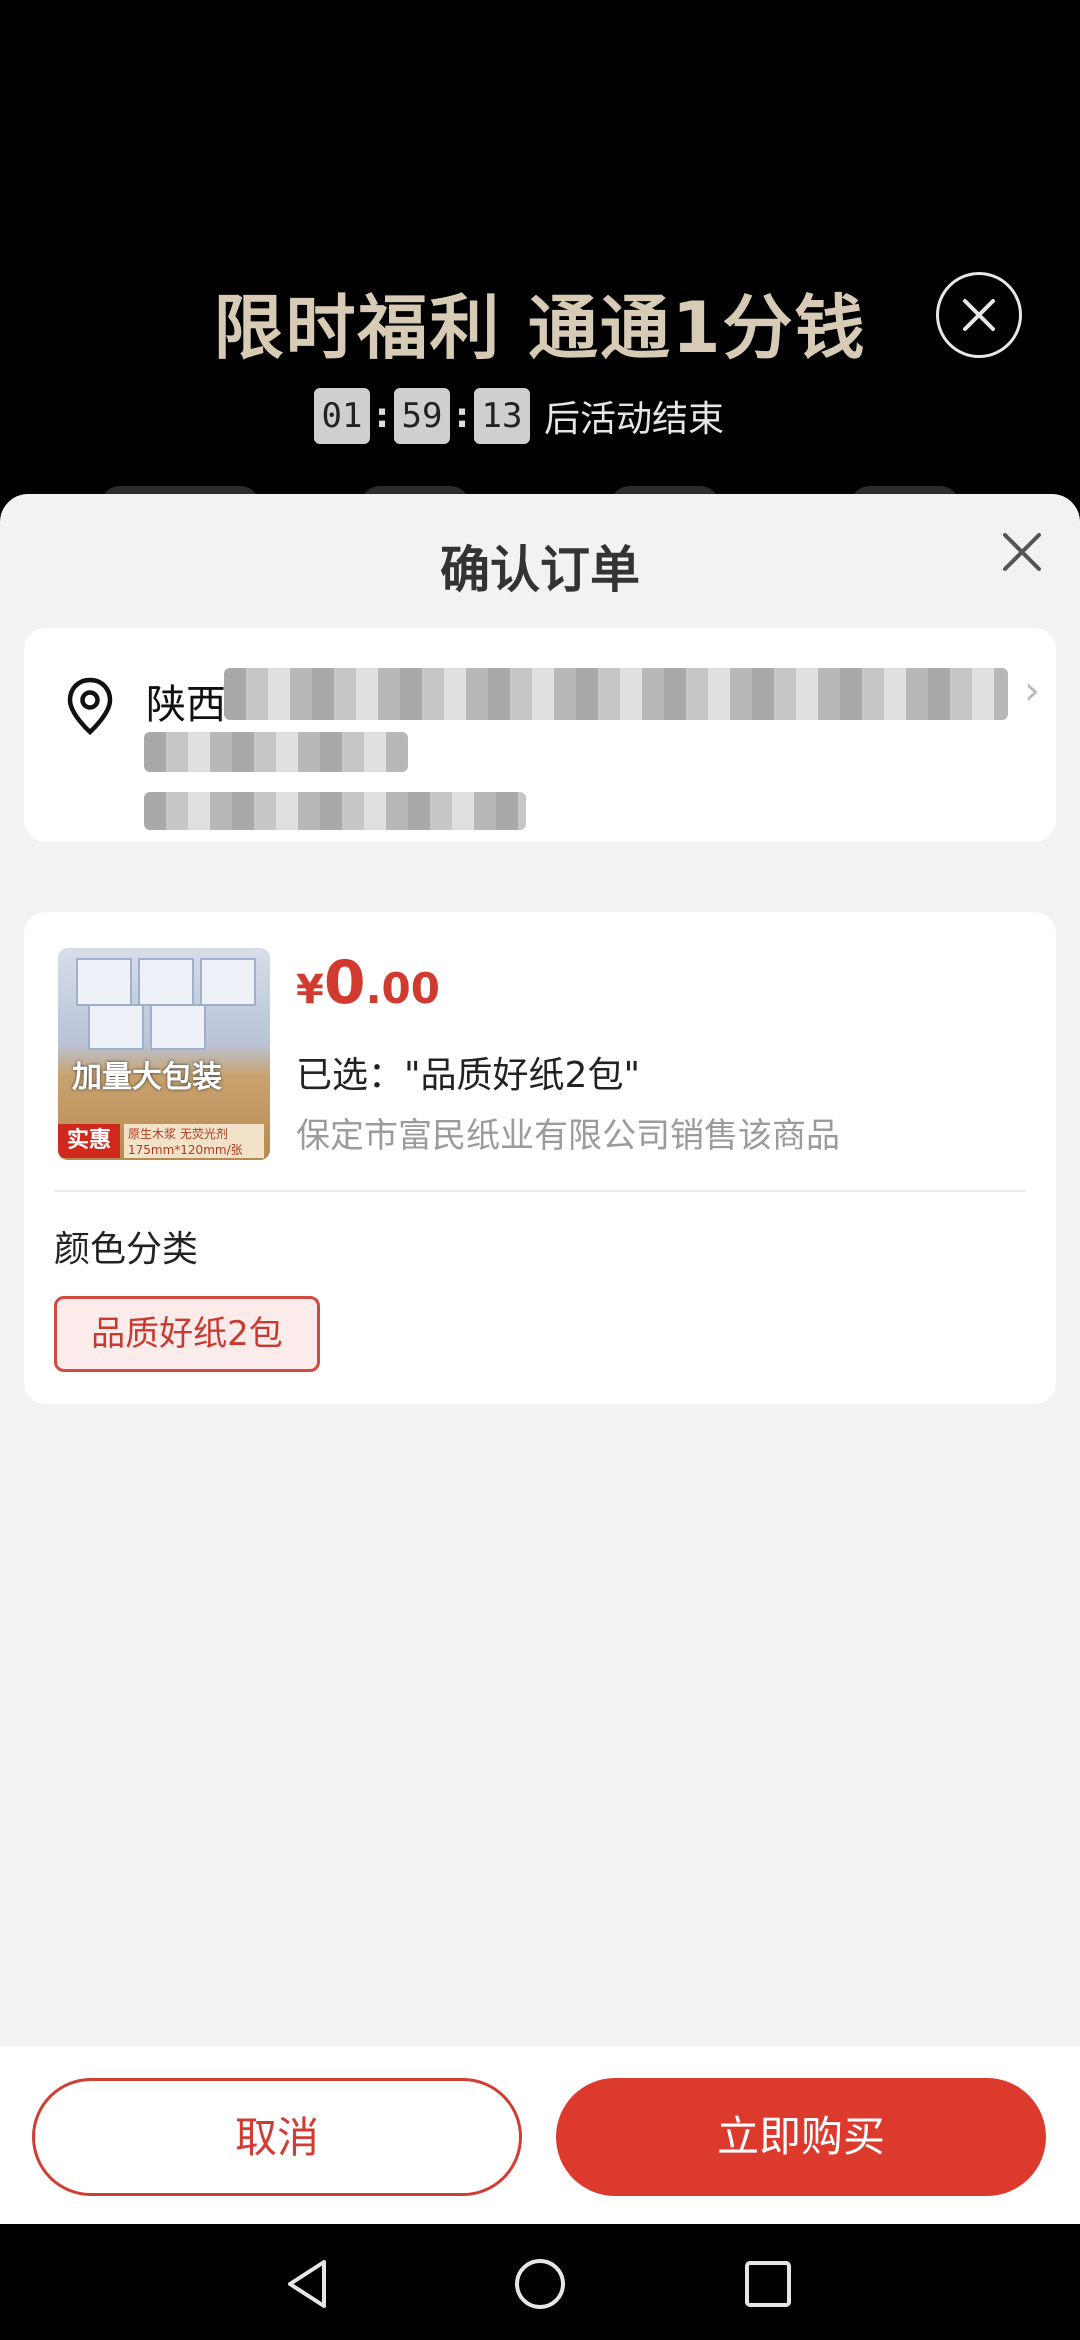  What do you see at coordinates (342, 416) in the screenshot?
I see `countdown-hours: 01` at bounding box center [342, 416].